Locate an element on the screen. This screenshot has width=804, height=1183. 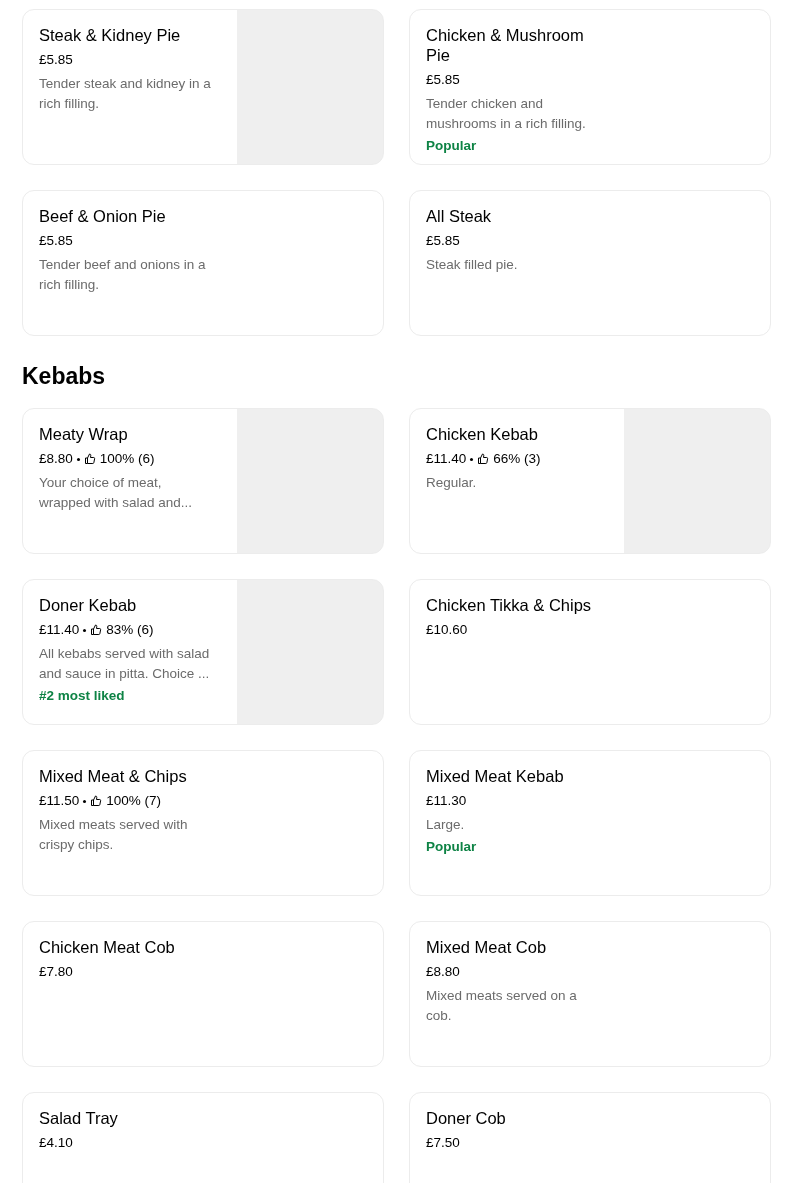
rating: 66% (3) is located at coordinates (517, 459).